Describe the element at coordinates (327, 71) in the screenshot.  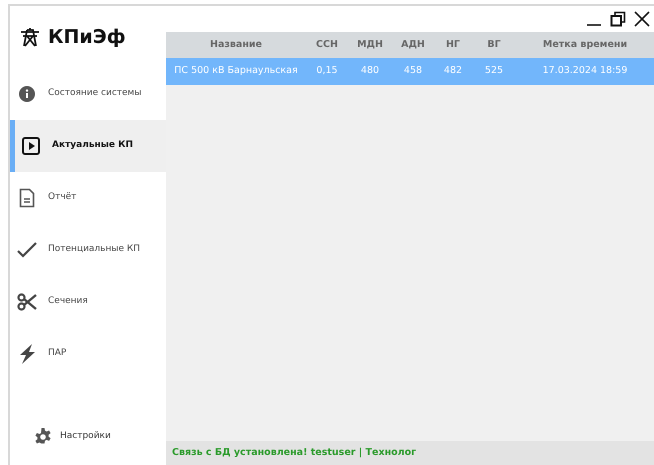
I see `table-cell: 0,15` at that location.